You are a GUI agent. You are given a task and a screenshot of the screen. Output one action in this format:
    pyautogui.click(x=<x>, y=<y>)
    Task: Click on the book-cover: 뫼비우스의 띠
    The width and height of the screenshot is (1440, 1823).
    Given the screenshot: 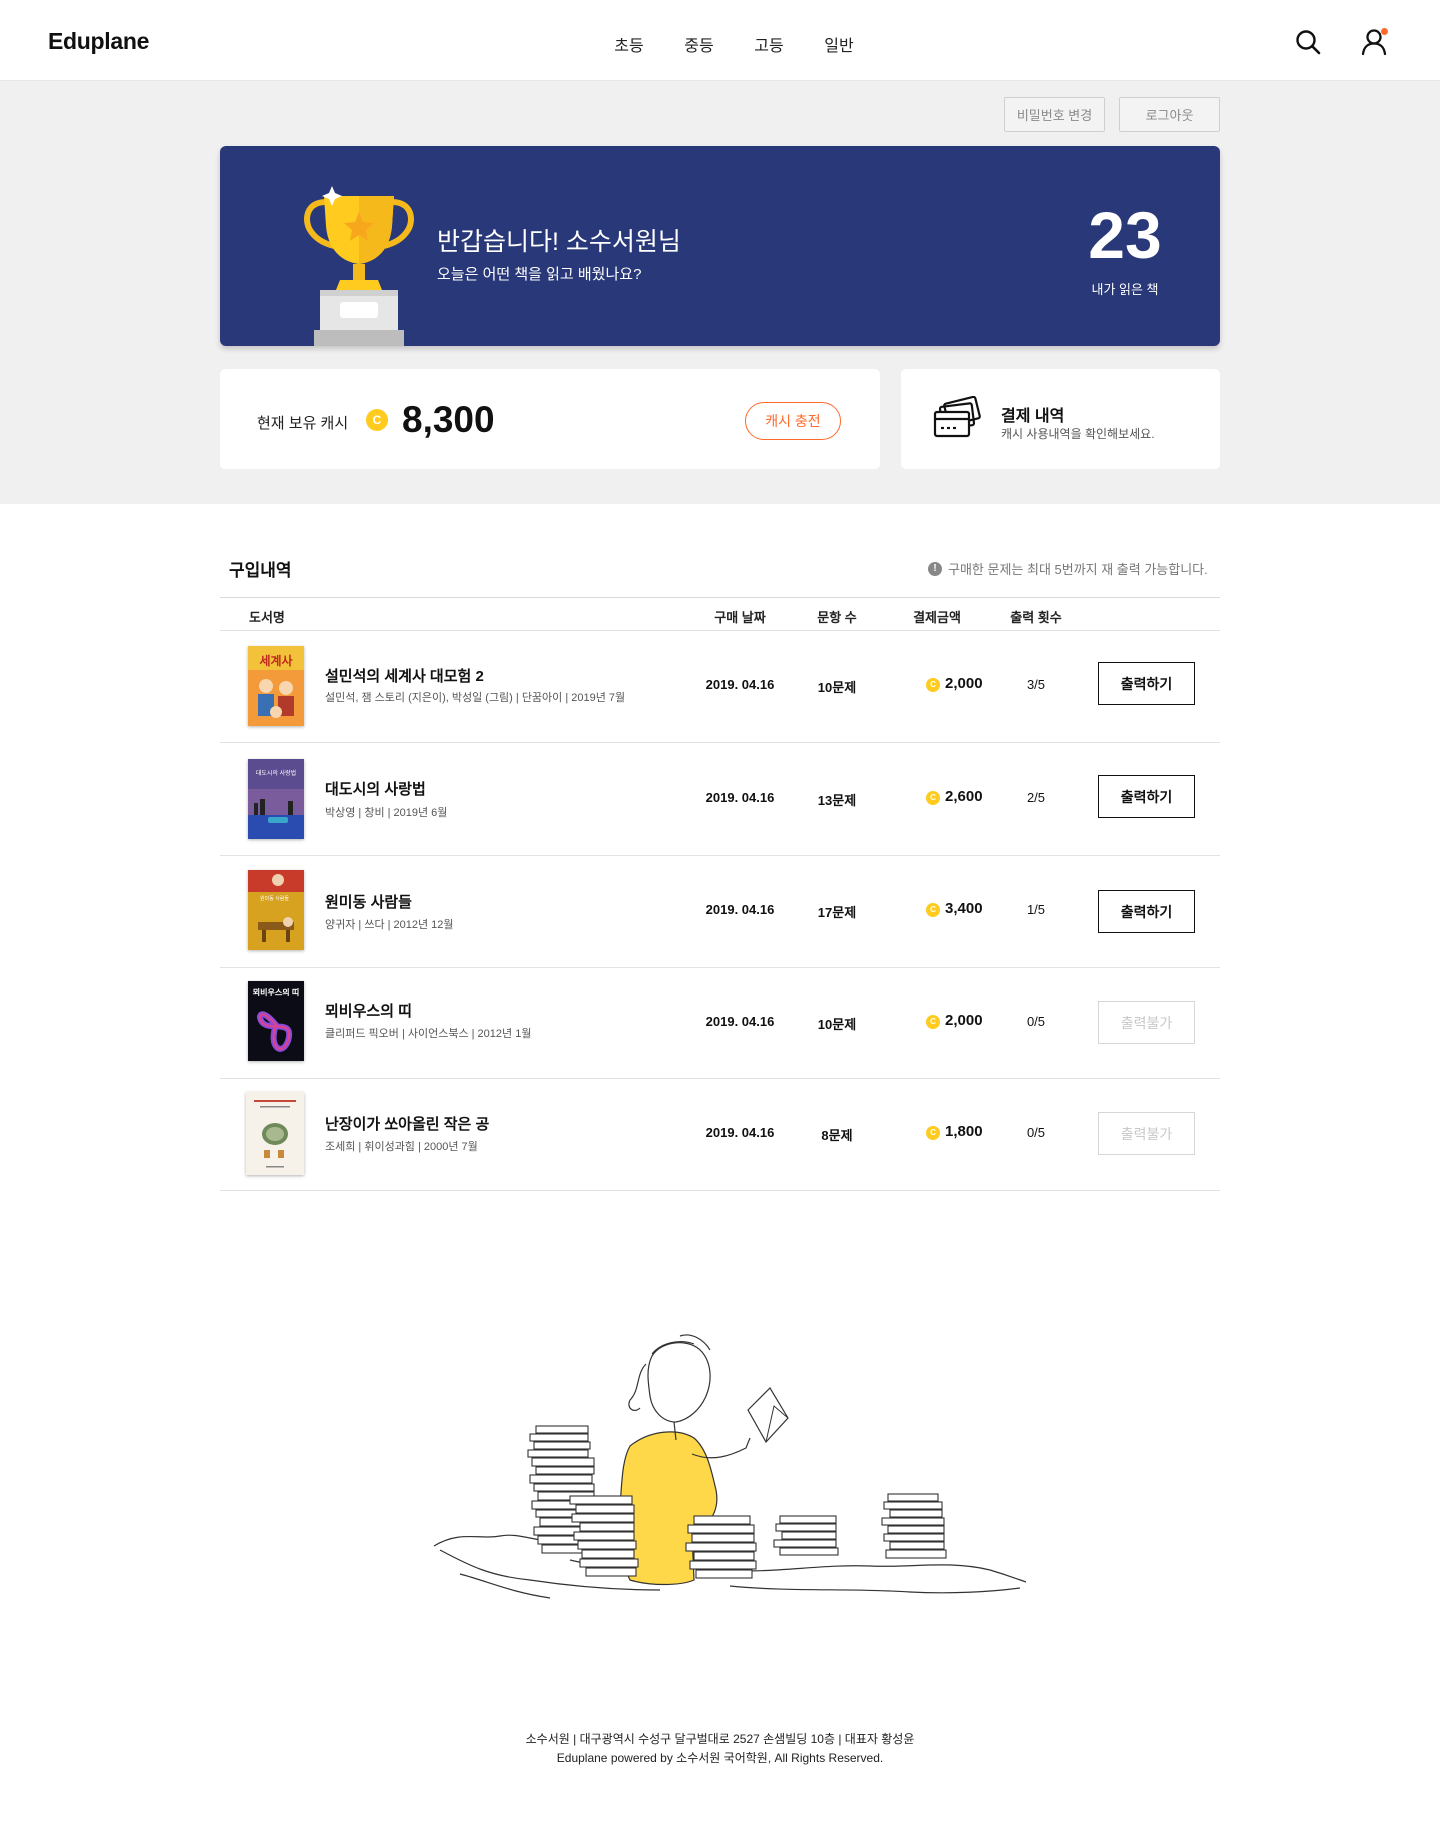 What is the action you would take?
    pyautogui.click(x=276, y=1021)
    